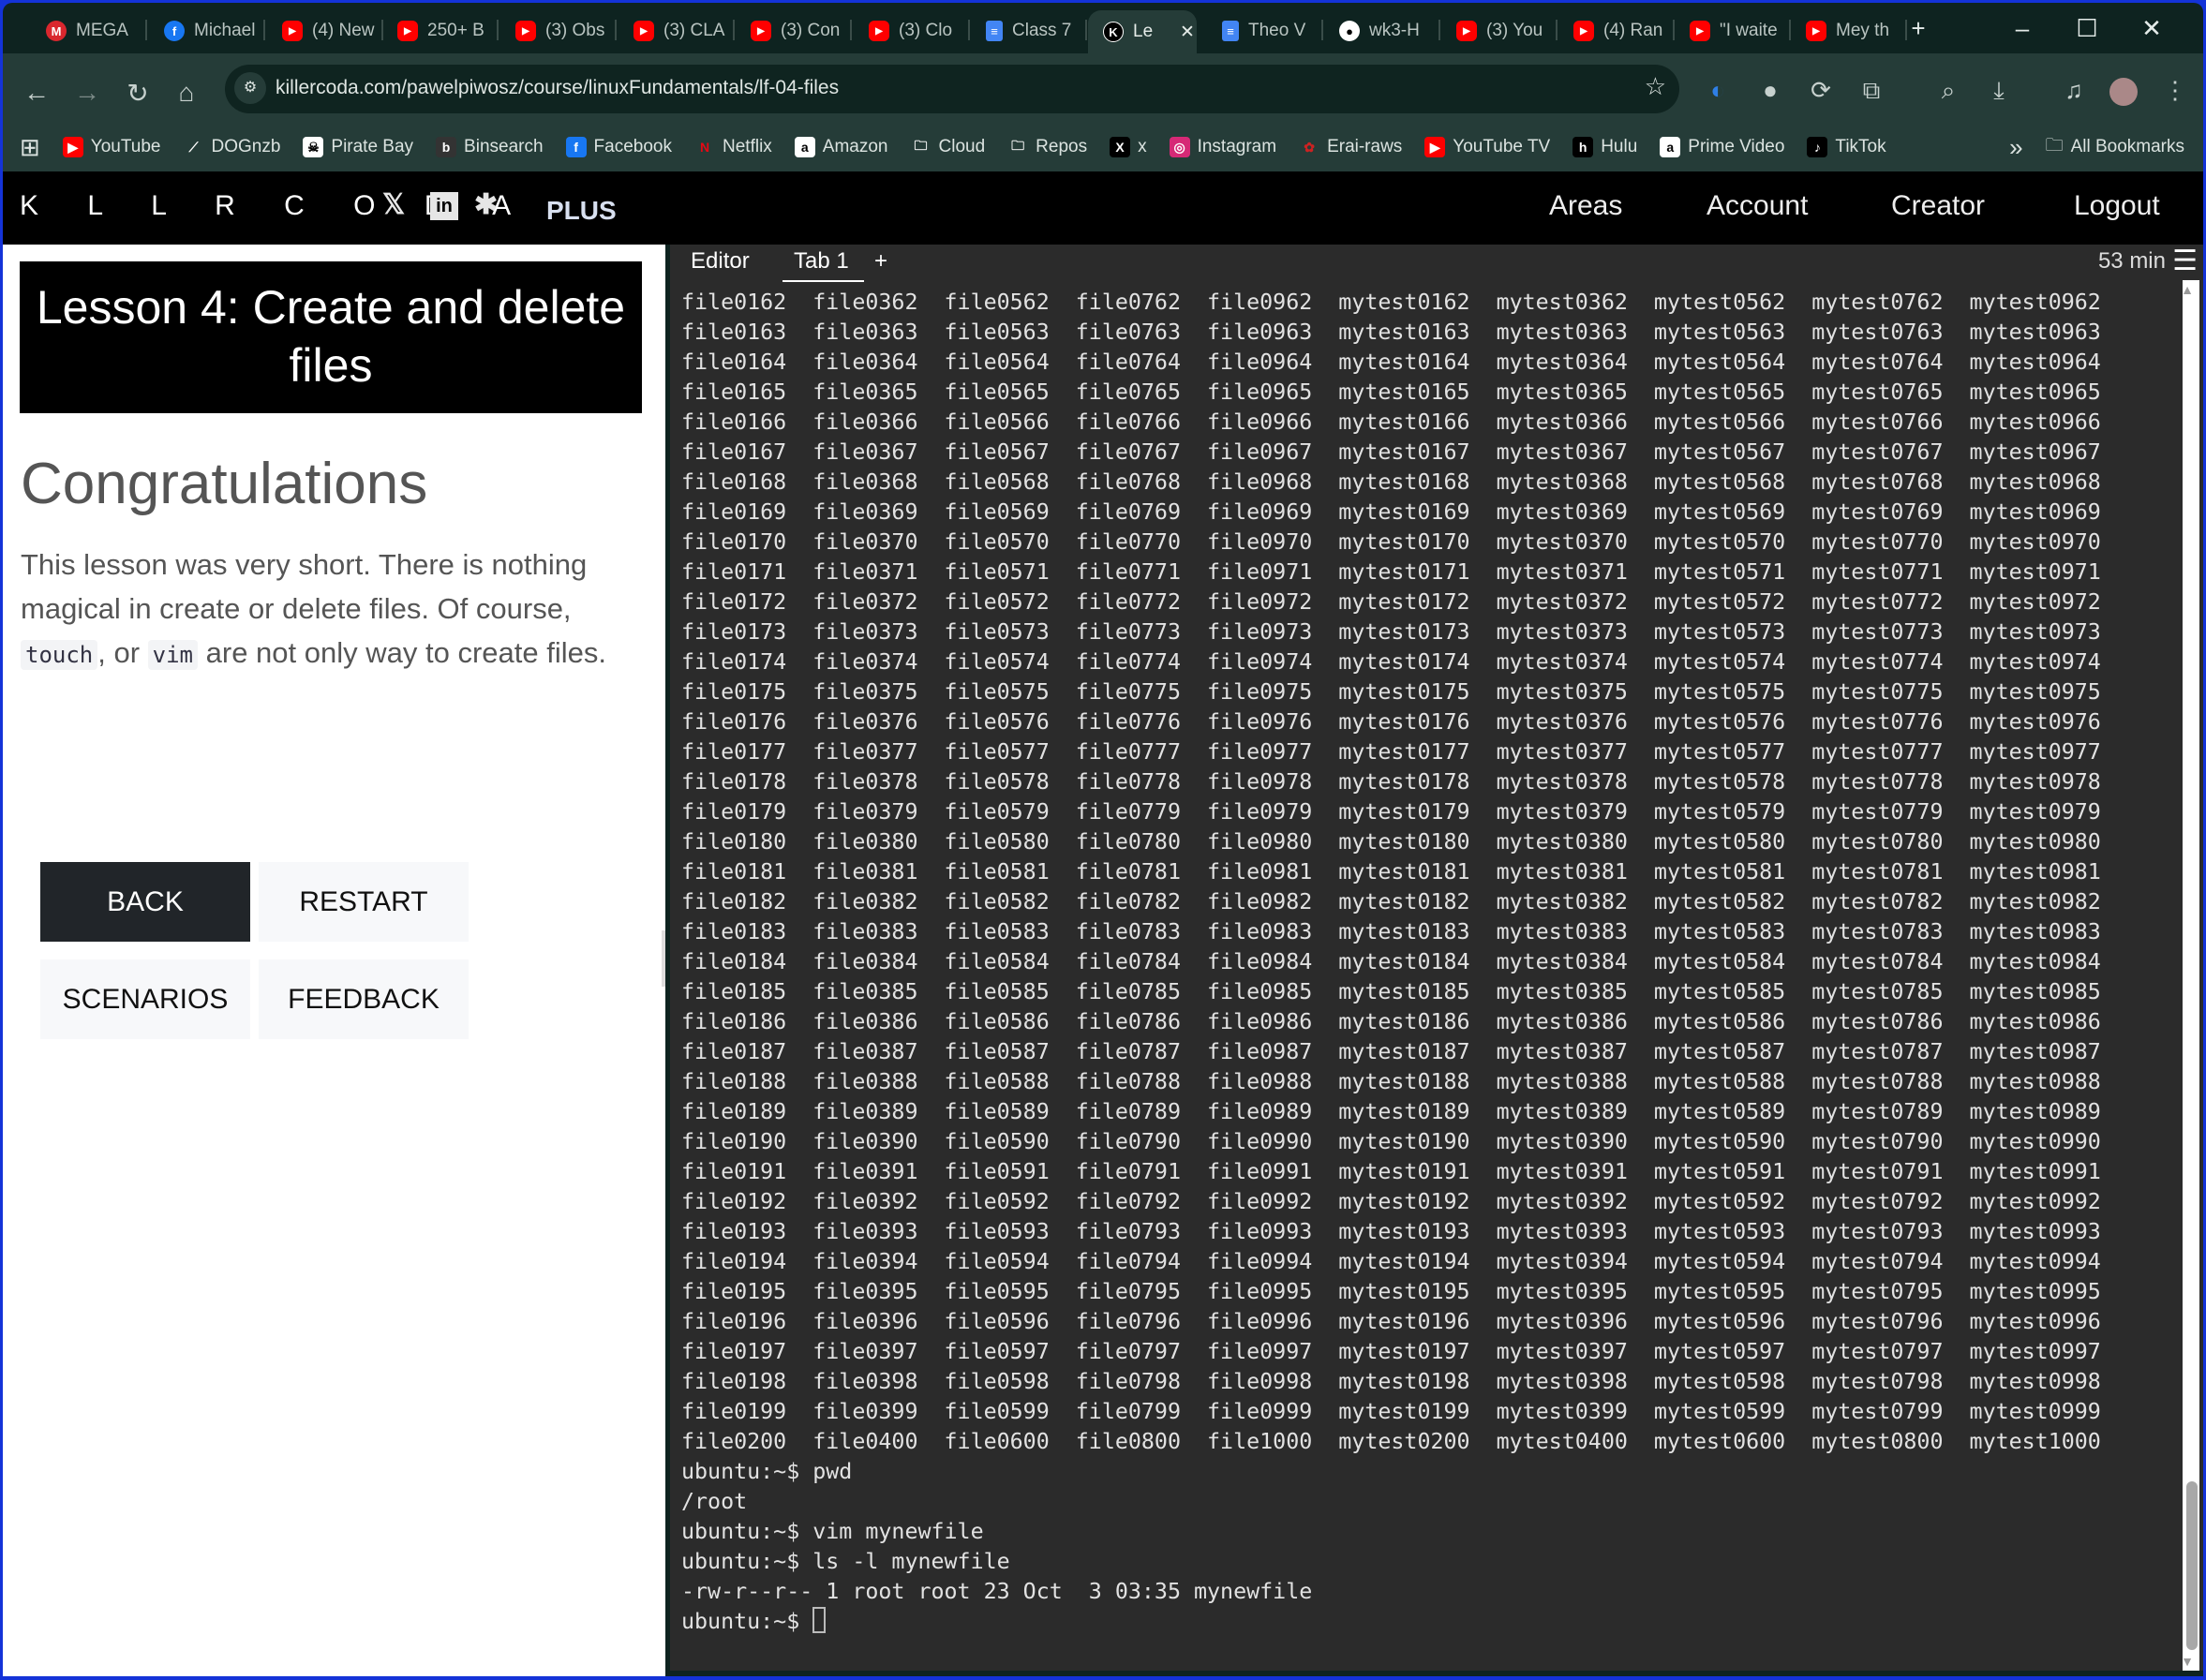 The height and width of the screenshot is (1680, 2206). I want to click on scroll-up-arrow-icon: ▲, so click(2188, 289).